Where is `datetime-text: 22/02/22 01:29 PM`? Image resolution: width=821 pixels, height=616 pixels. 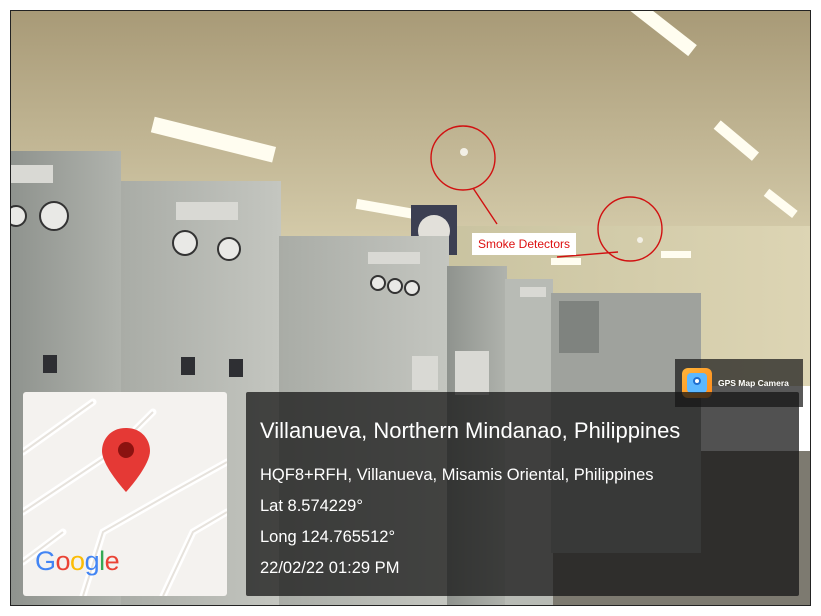
datetime-text: 22/02/22 01:29 PM is located at coordinates (330, 568).